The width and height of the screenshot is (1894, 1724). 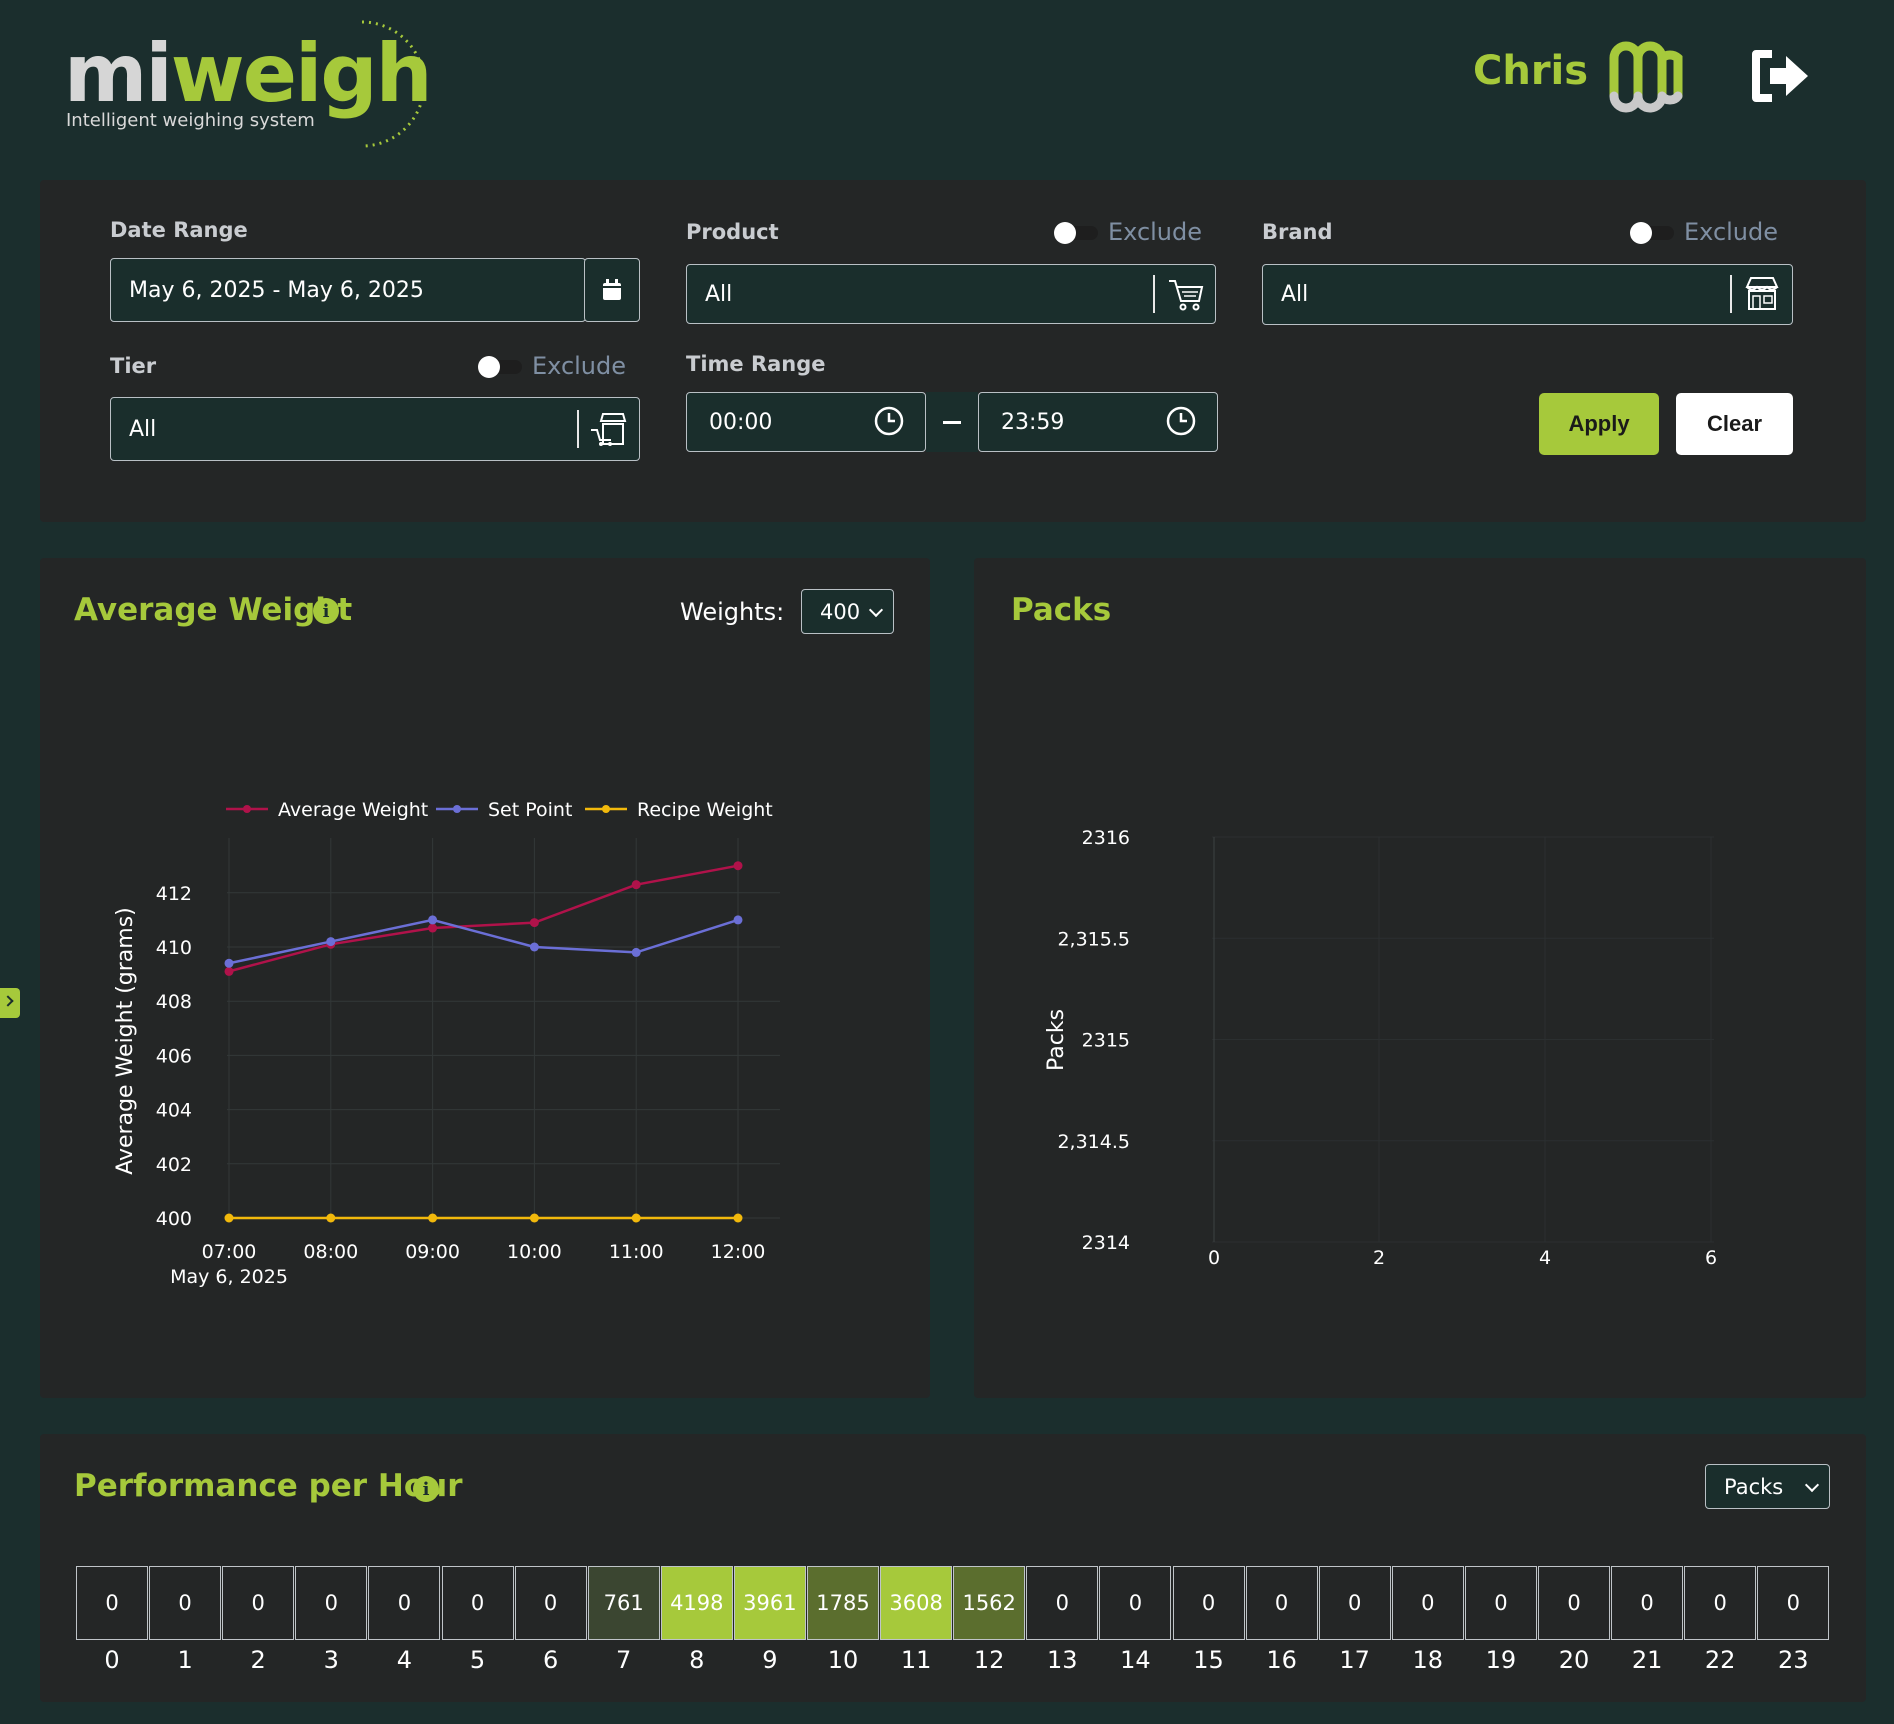 I want to click on heatmap-hour-label: 6, so click(x=550, y=1660).